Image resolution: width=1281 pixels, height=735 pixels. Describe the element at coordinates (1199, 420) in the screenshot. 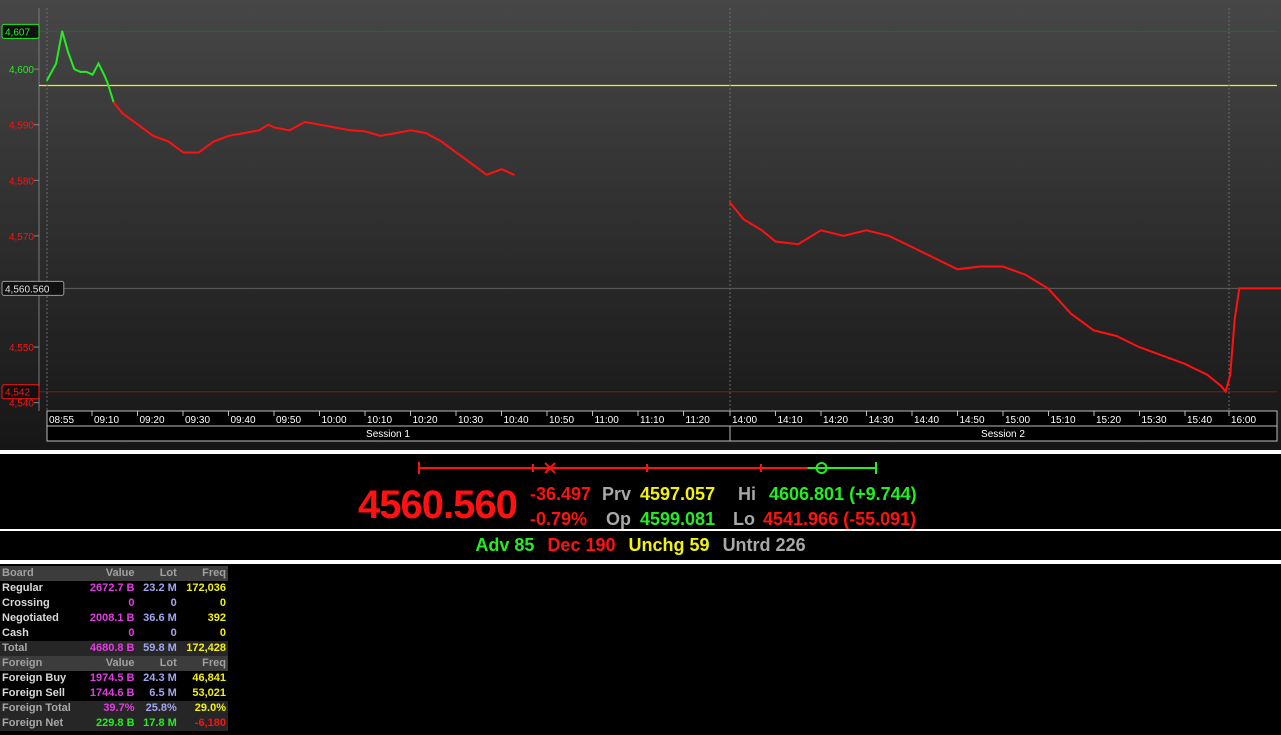

I see `x-tick-label: 15:40` at that location.